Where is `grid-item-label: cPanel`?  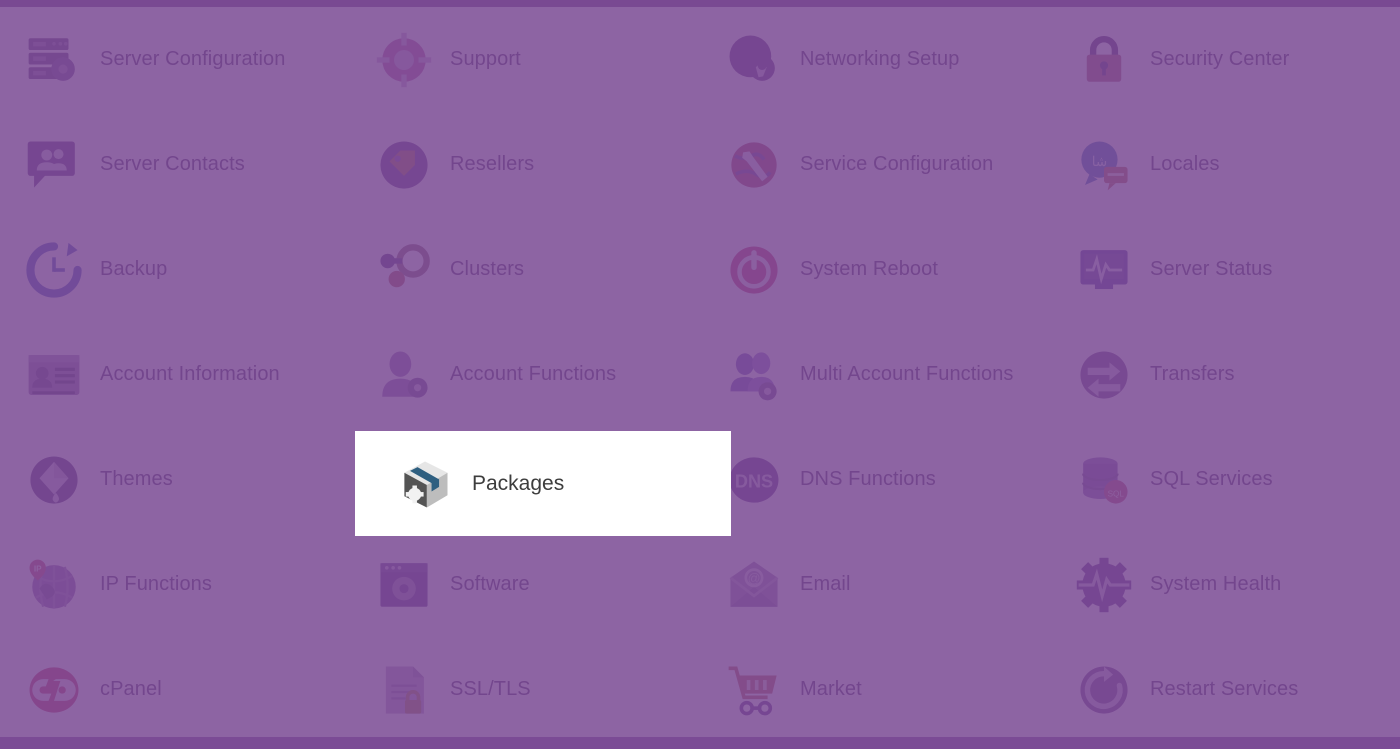
grid-item-label: cPanel is located at coordinates (131, 689).